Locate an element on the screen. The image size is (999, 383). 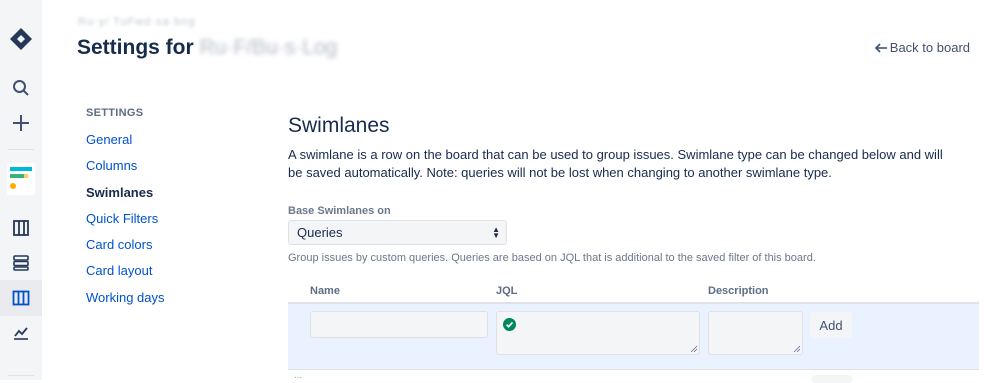
search-icon is located at coordinates (21, 88).